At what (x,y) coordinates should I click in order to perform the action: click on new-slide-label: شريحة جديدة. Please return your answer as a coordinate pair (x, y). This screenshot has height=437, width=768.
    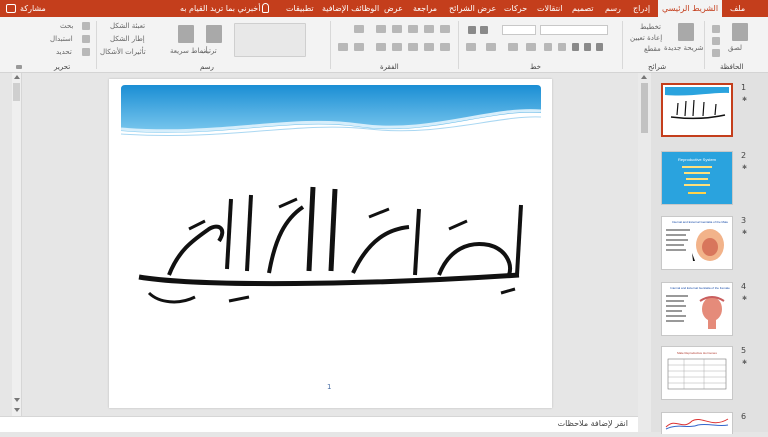
    Looking at the image, I should click on (683, 48).